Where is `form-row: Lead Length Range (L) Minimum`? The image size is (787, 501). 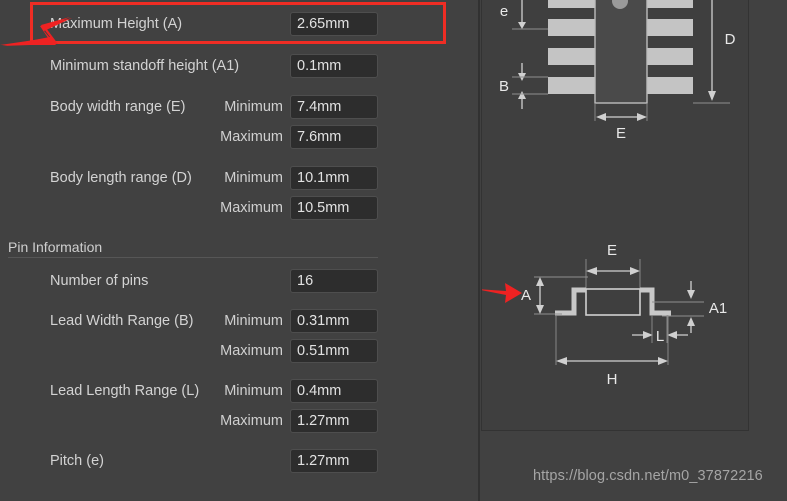
form-row: Lead Length Range (L) Minimum is located at coordinates (235, 391).